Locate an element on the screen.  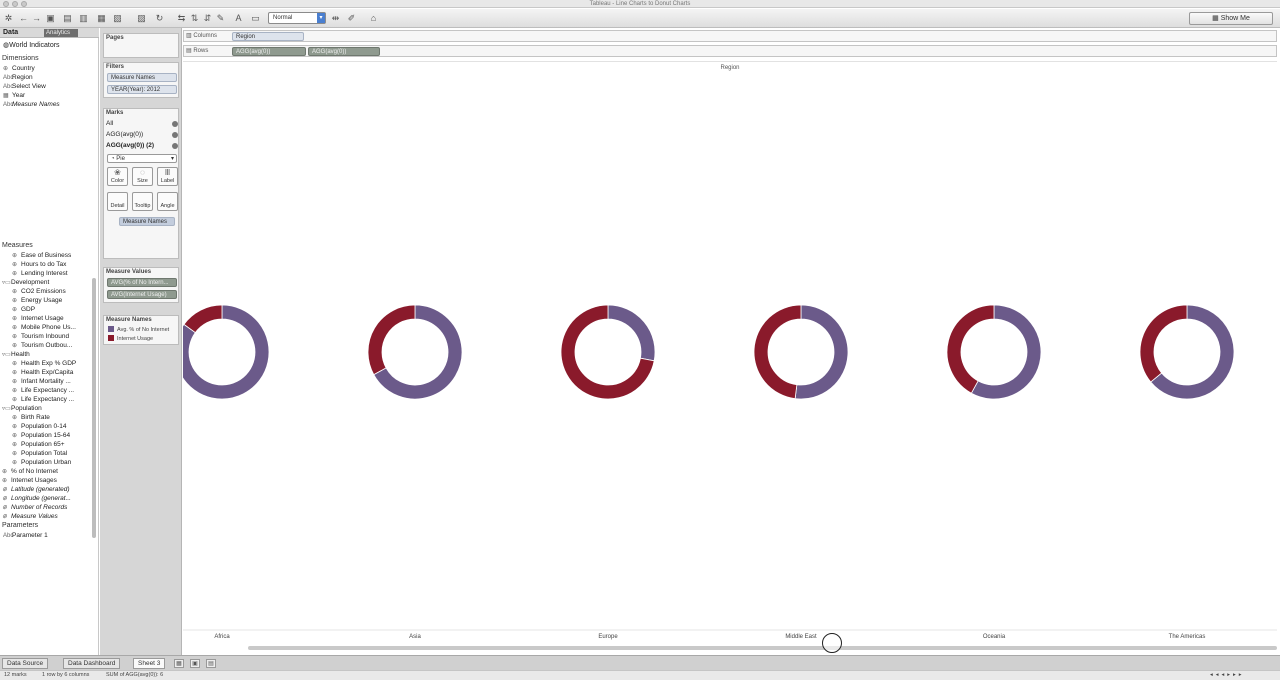
show-labels-icon: A is located at coordinates (238, 18).